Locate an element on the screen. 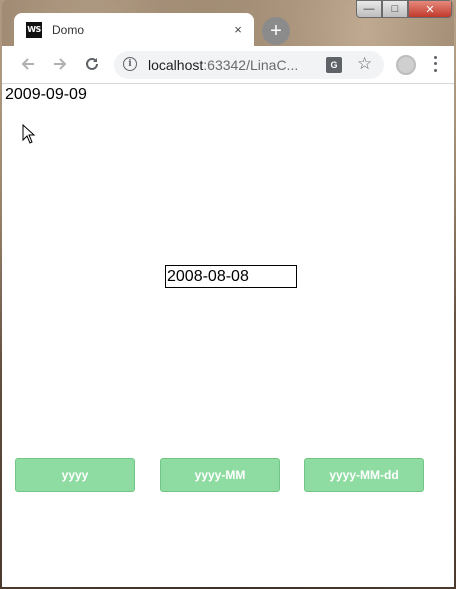  address-bar: i localhost:63342/LinaC... G ☆ is located at coordinates (249, 65).